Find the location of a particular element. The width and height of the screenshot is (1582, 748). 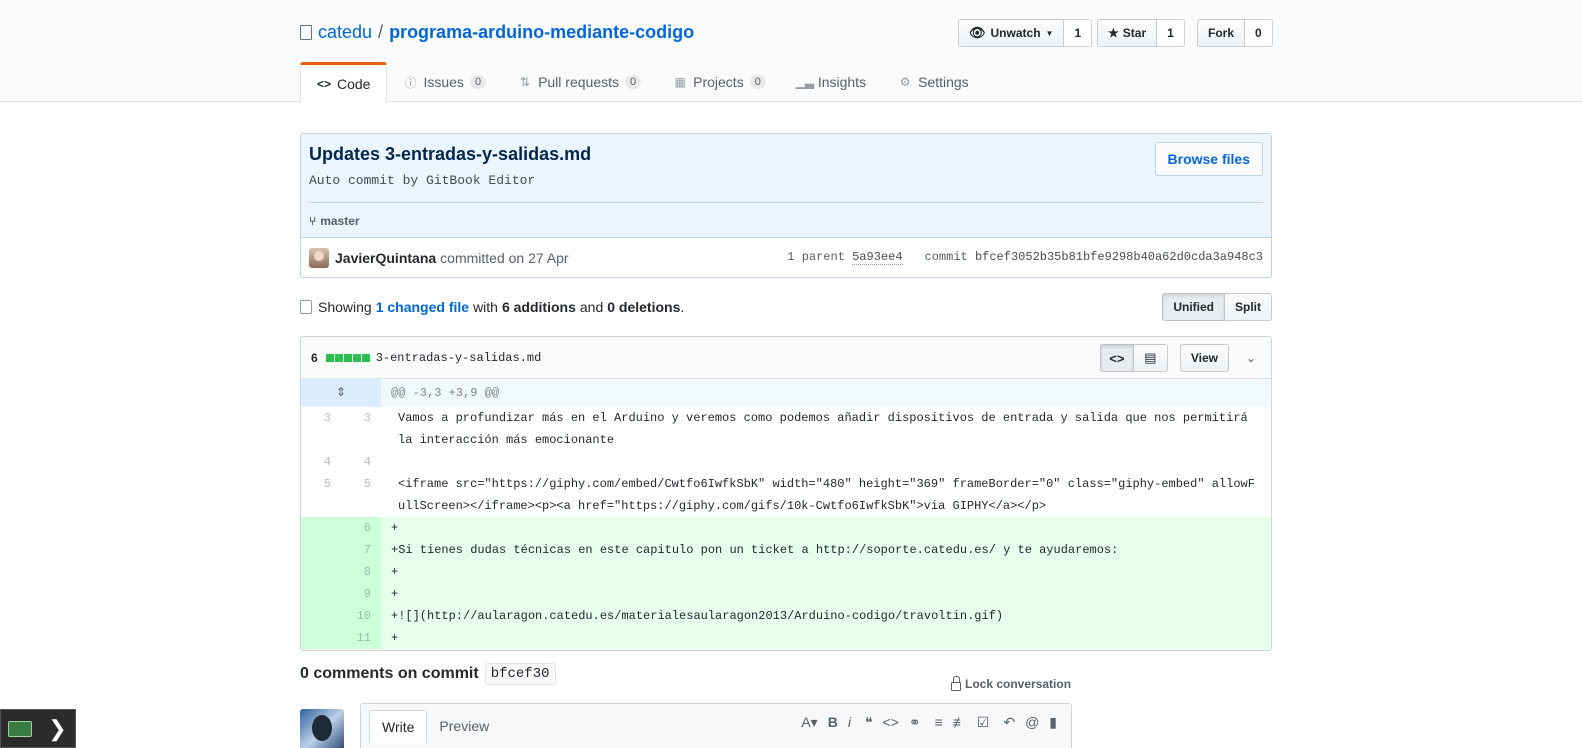

unfold-icon: ⇕ is located at coordinates (341, 393).